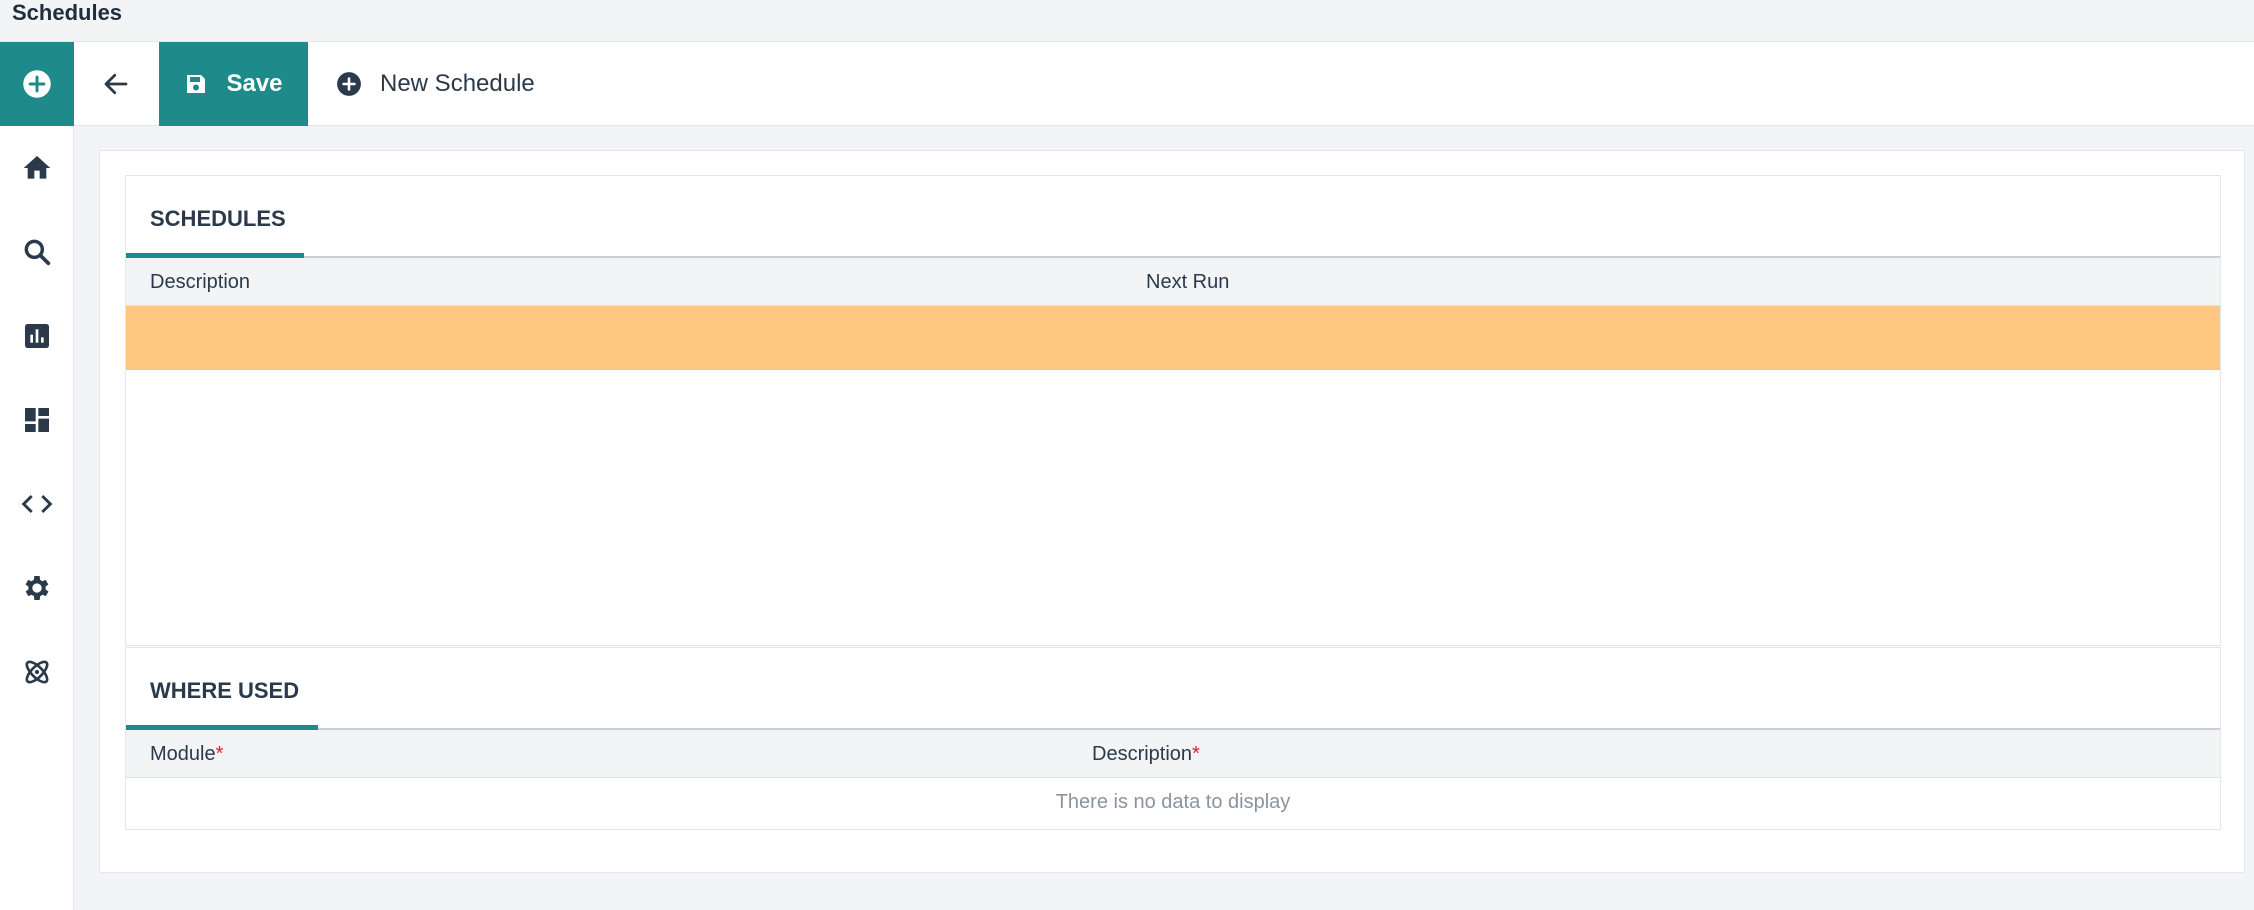 This screenshot has width=2254, height=910. What do you see at coordinates (1173, 338) in the screenshot?
I see `table-row-selected` at bounding box center [1173, 338].